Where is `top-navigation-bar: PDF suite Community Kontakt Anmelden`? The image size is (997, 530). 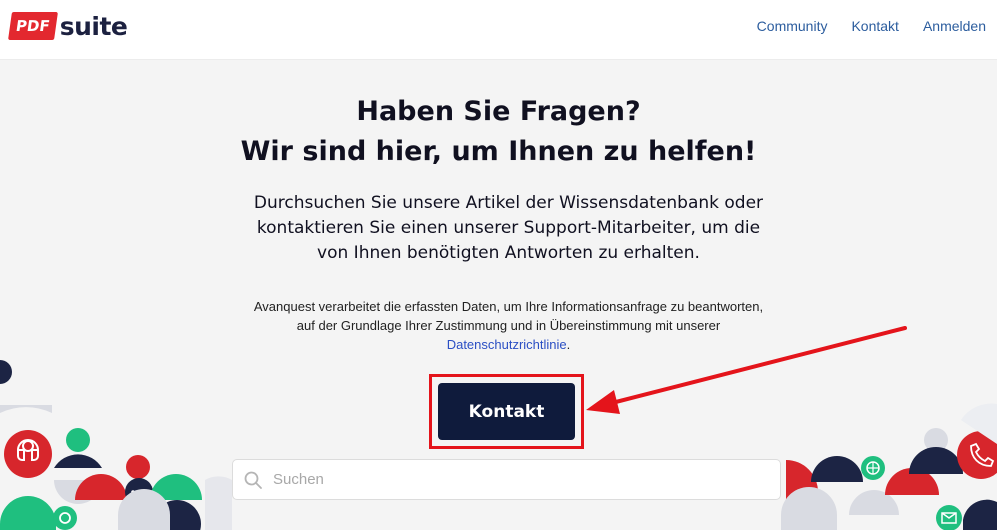 top-navigation-bar: PDF suite Community Kontakt Anmelden is located at coordinates (498, 30).